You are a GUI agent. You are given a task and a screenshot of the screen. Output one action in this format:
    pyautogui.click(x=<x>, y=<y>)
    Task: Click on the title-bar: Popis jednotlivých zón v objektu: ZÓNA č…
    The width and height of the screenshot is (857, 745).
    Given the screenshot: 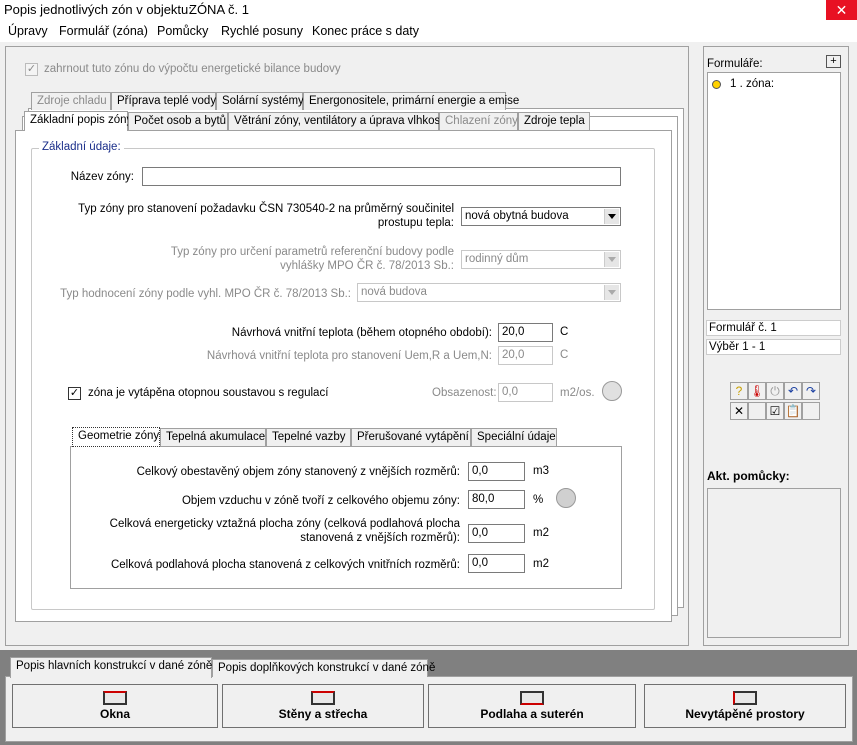 What is the action you would take?
    pyautogui.click(x=428, y=10)
    